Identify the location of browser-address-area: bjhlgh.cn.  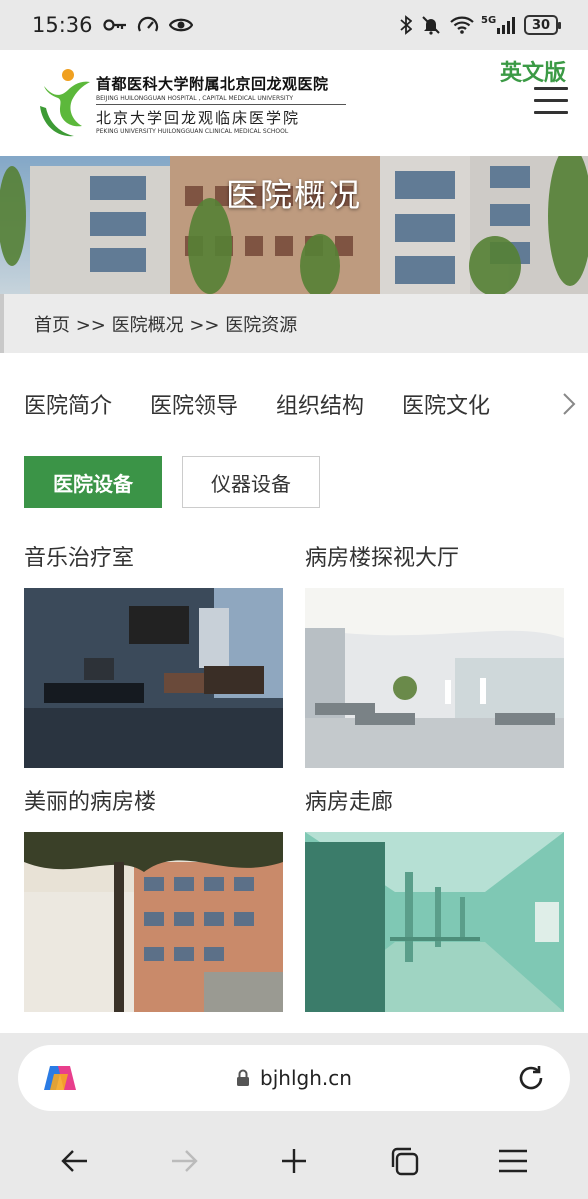
(294, 1078).